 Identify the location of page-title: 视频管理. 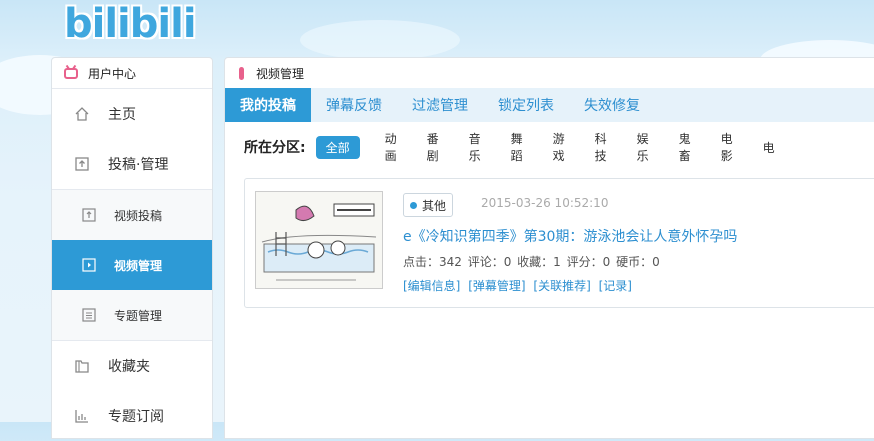
(280, 73).